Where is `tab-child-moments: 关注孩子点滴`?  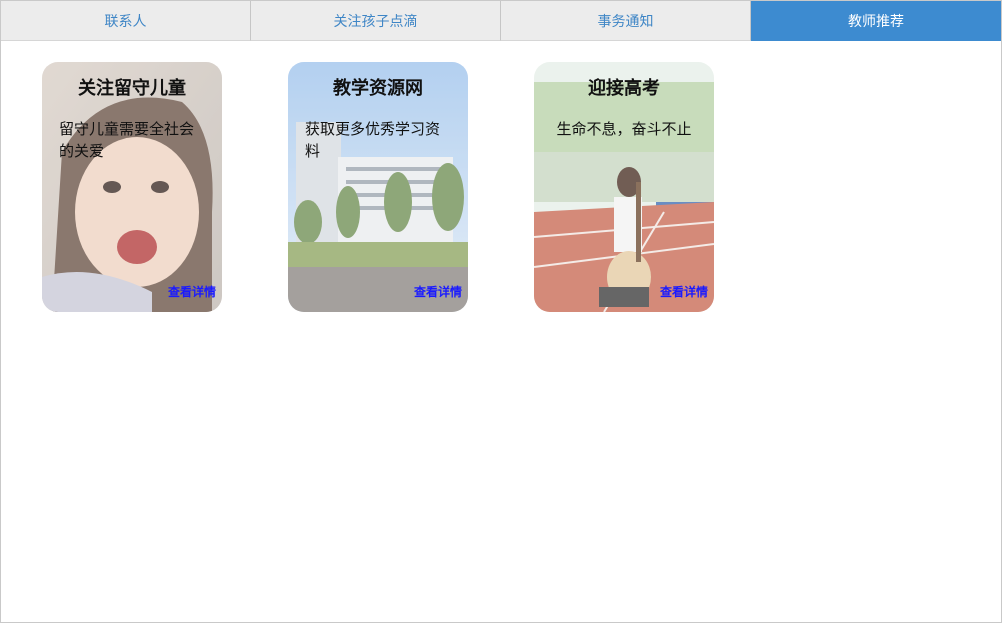 tab-child-moments: 关注孩子点滴 is located at coordinates (376, 21).